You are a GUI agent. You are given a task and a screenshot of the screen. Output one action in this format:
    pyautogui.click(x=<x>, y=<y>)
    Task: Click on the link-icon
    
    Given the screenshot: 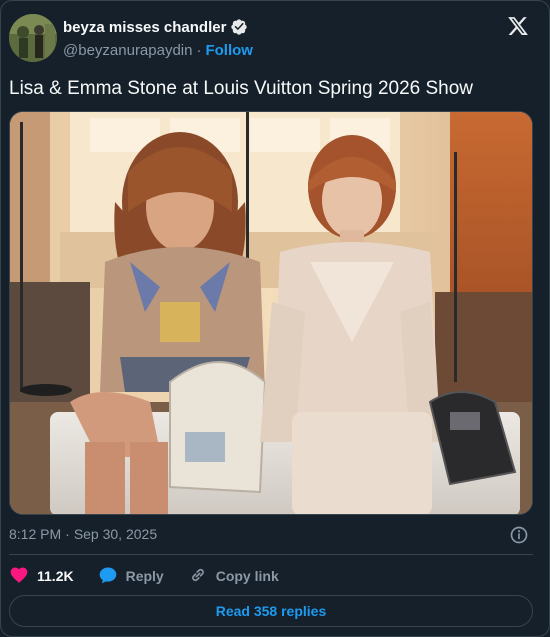 What is the action you would take?
    pyautogui.click(x=198, y=576)
    